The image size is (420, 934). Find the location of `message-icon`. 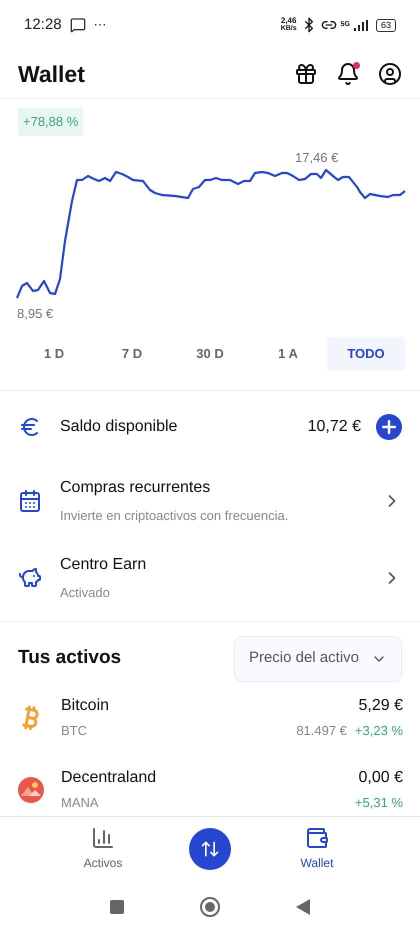

message-icon is located at coordinates (78, 25).